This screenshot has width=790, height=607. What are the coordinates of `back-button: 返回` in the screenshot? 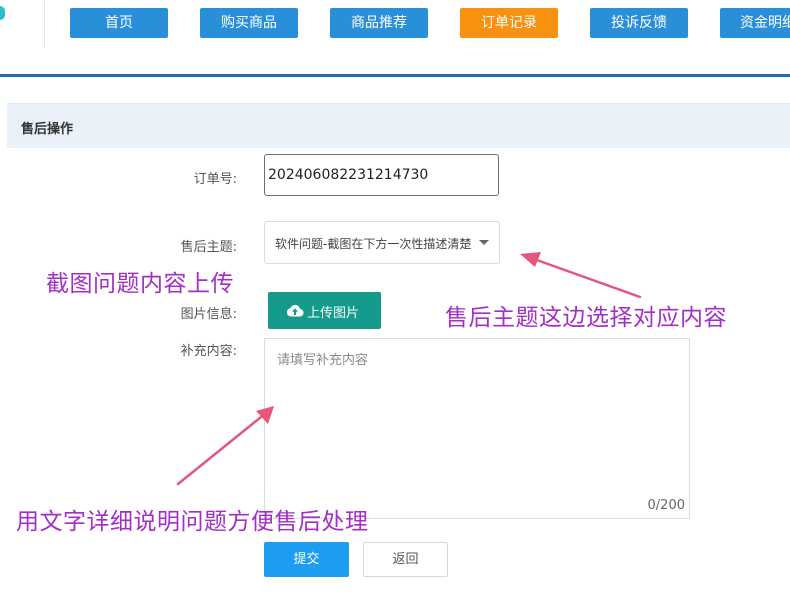 It's located at (405, 559).